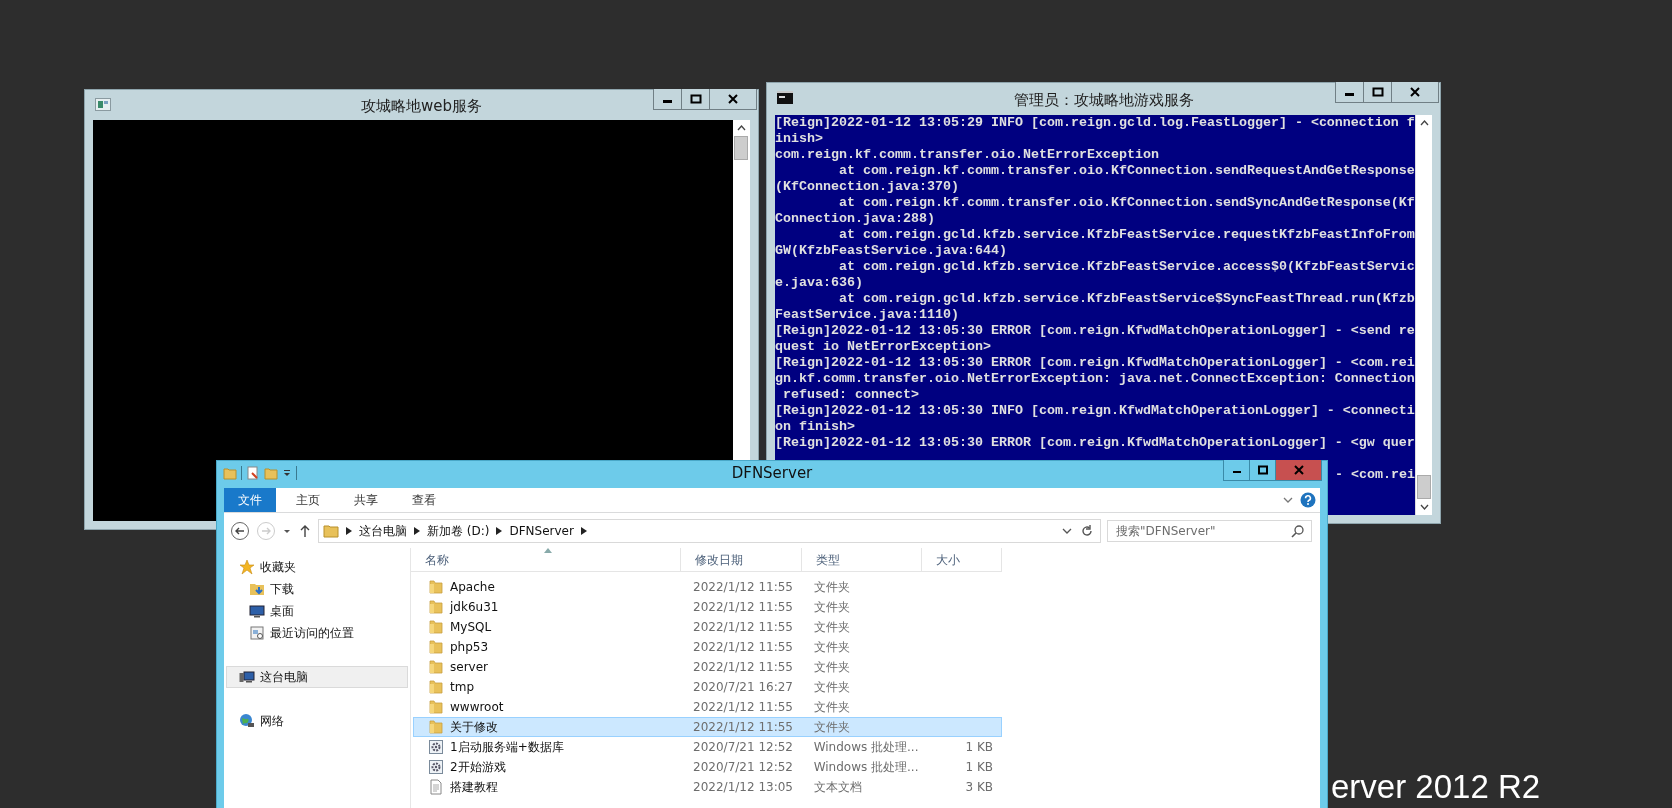  What do you see at coordinates (436, 747) in the screenshot?
I see `gear-file-icon` at bounding box center [436, 747].